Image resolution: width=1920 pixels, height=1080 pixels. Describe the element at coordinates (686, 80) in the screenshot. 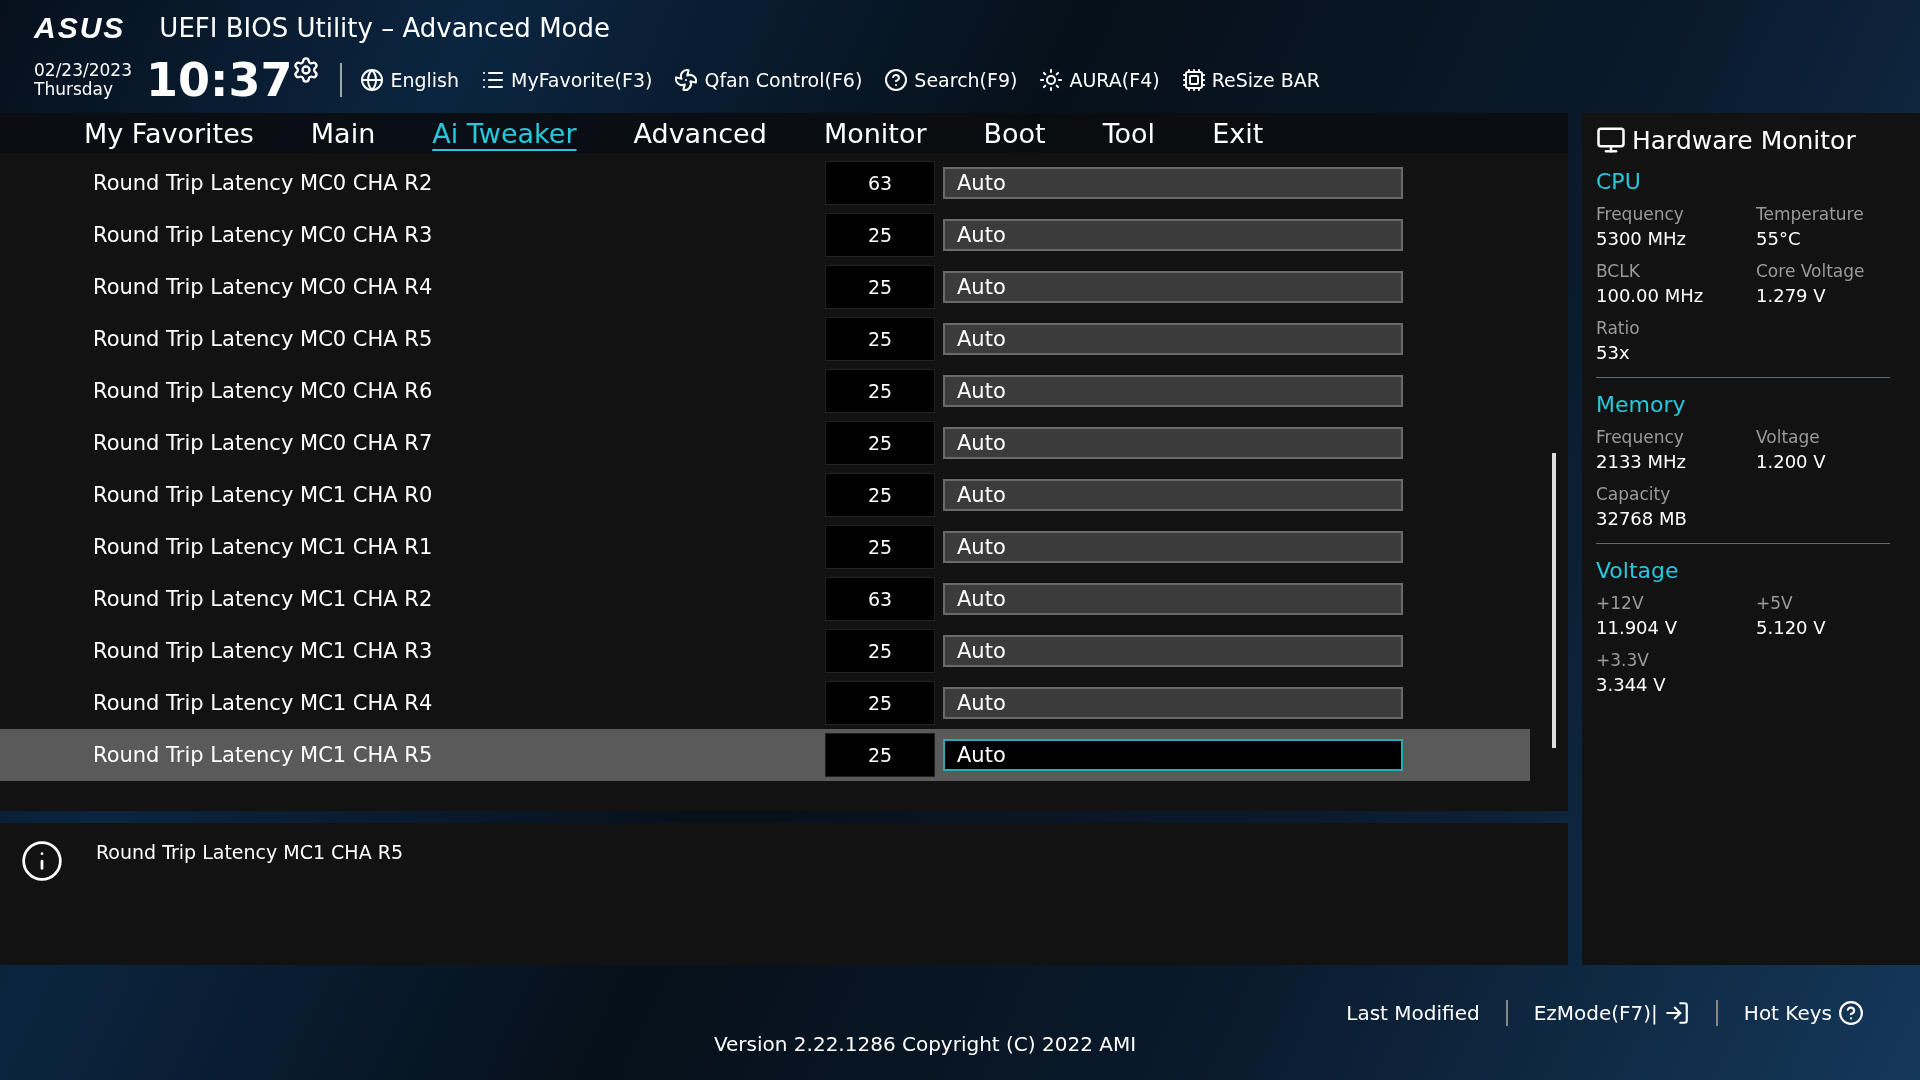

I see `fan-icon` at that location.